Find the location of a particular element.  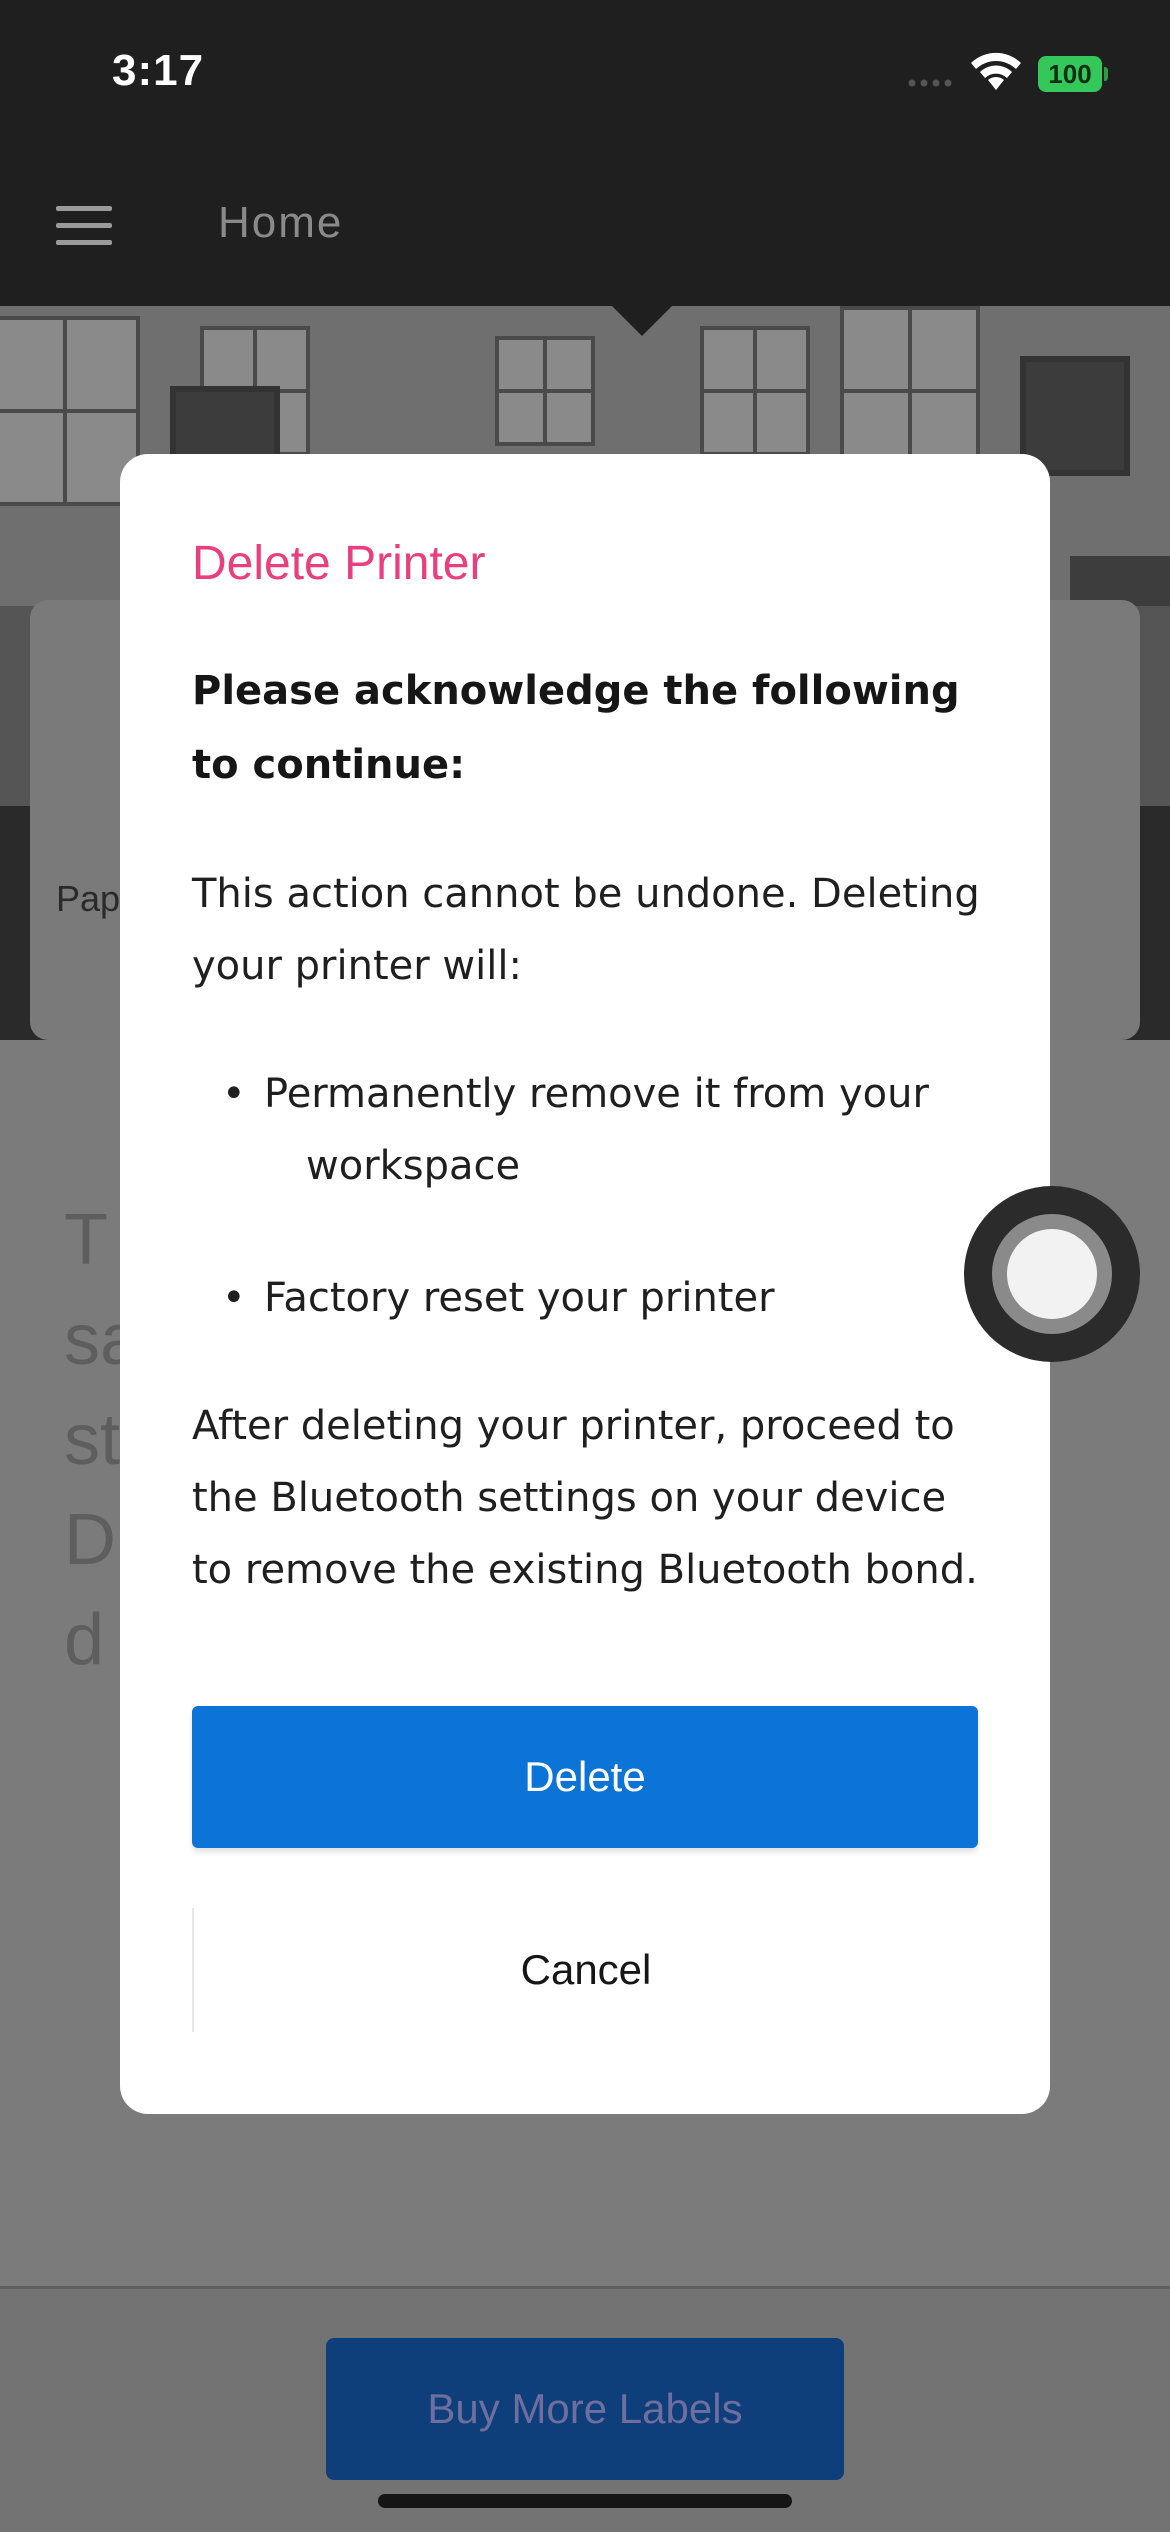

home-indicator is located at coordinates (585, 2501).